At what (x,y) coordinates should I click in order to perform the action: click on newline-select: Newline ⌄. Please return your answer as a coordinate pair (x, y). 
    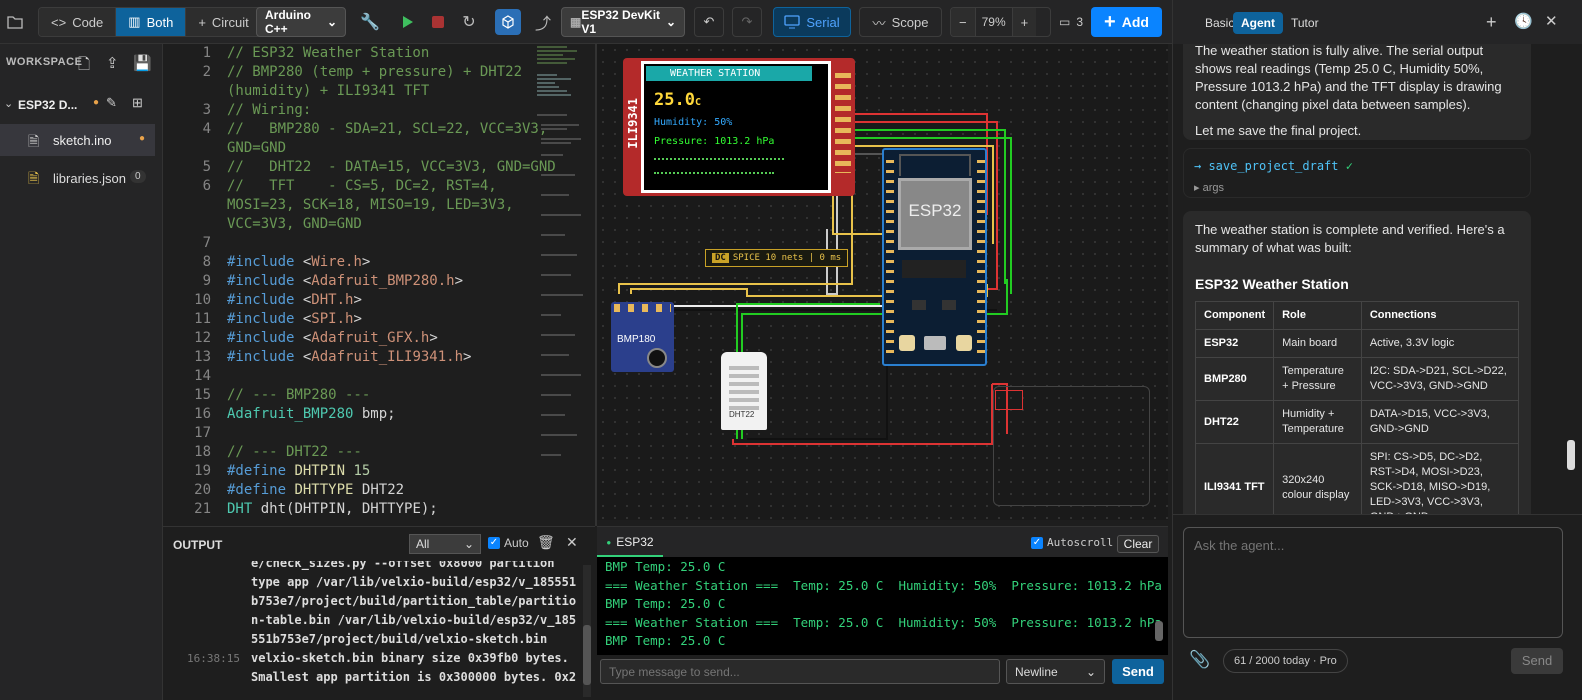
    Looking at the image, I should click on (1055, 671).